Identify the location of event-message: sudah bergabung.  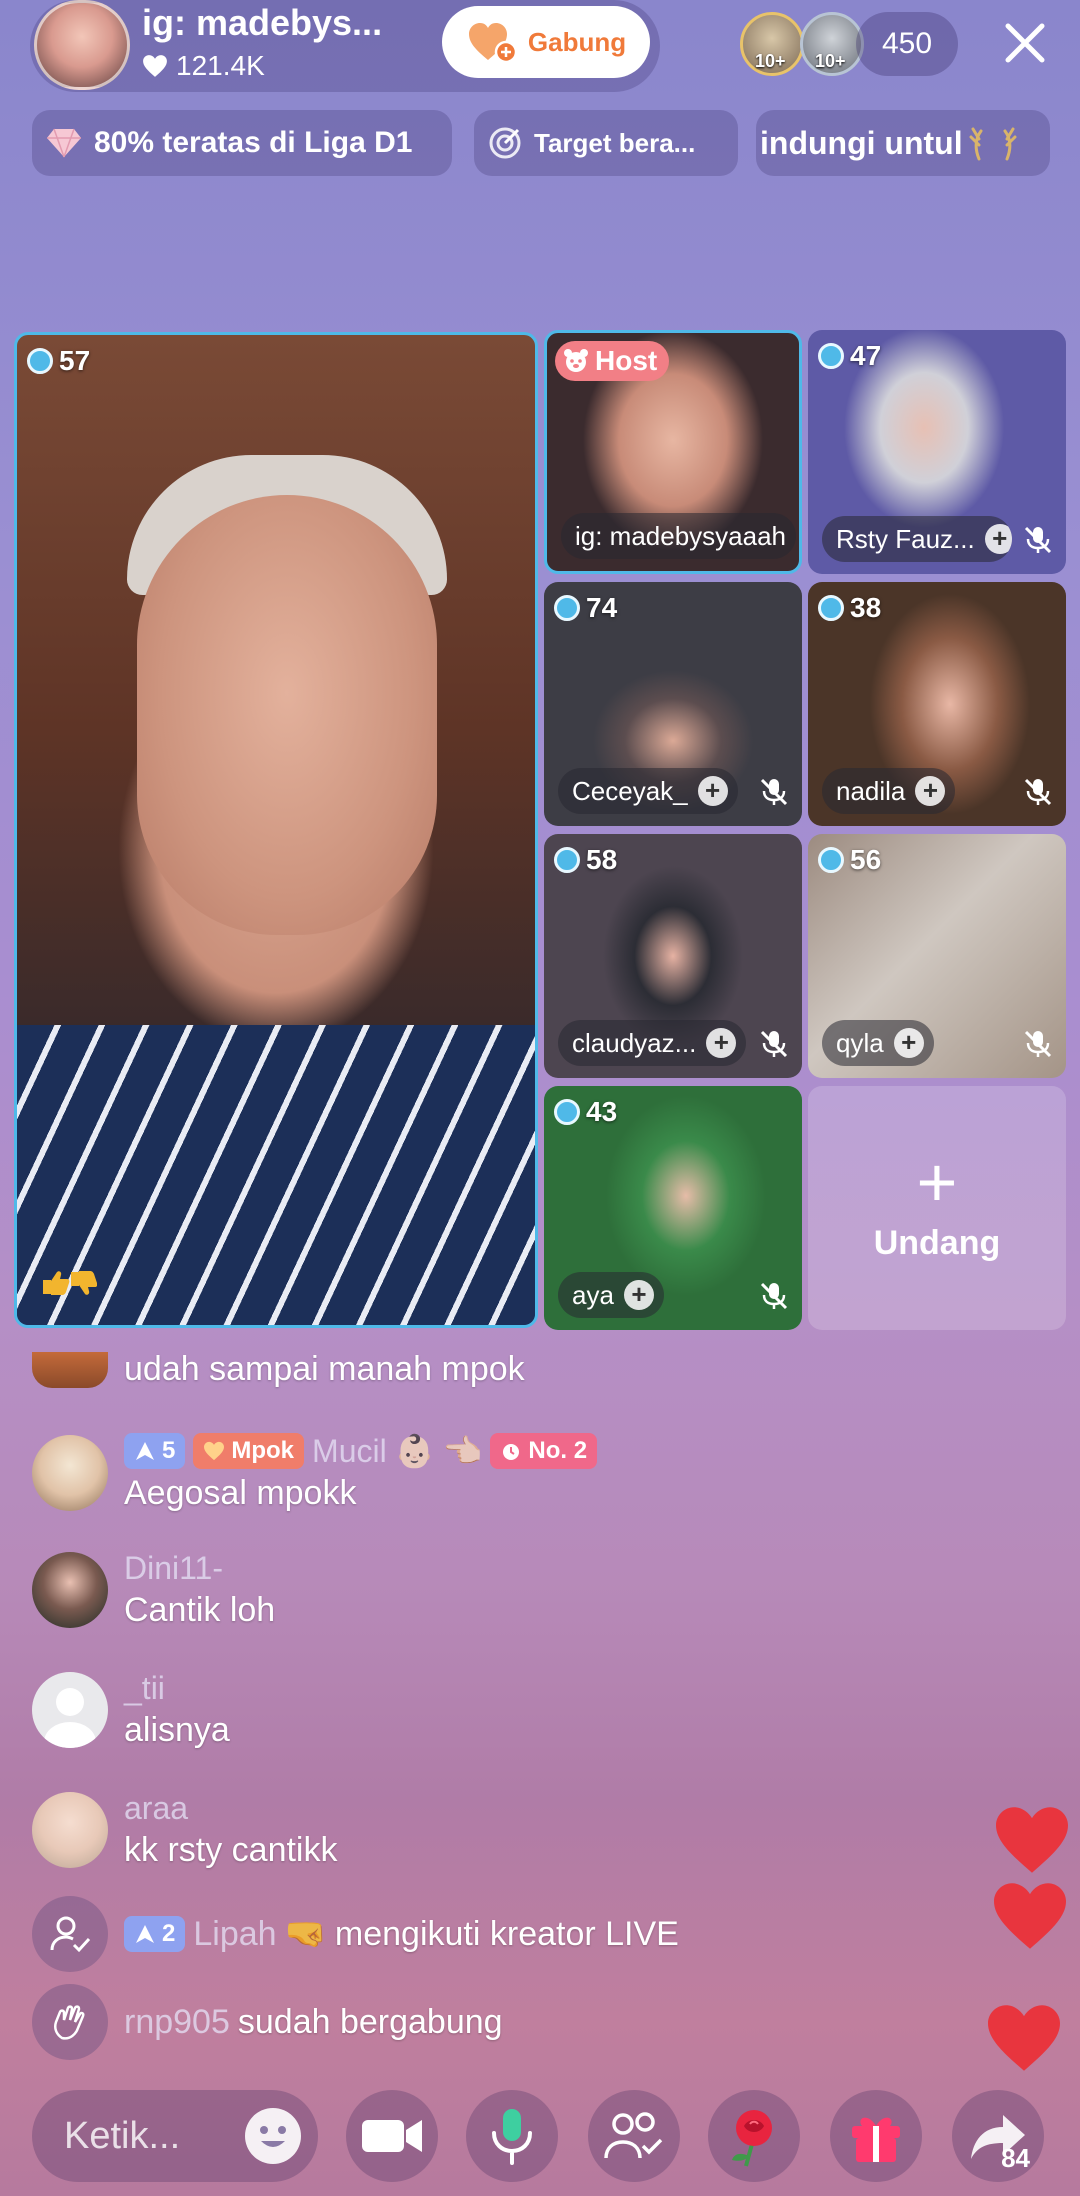
(370, 2021).